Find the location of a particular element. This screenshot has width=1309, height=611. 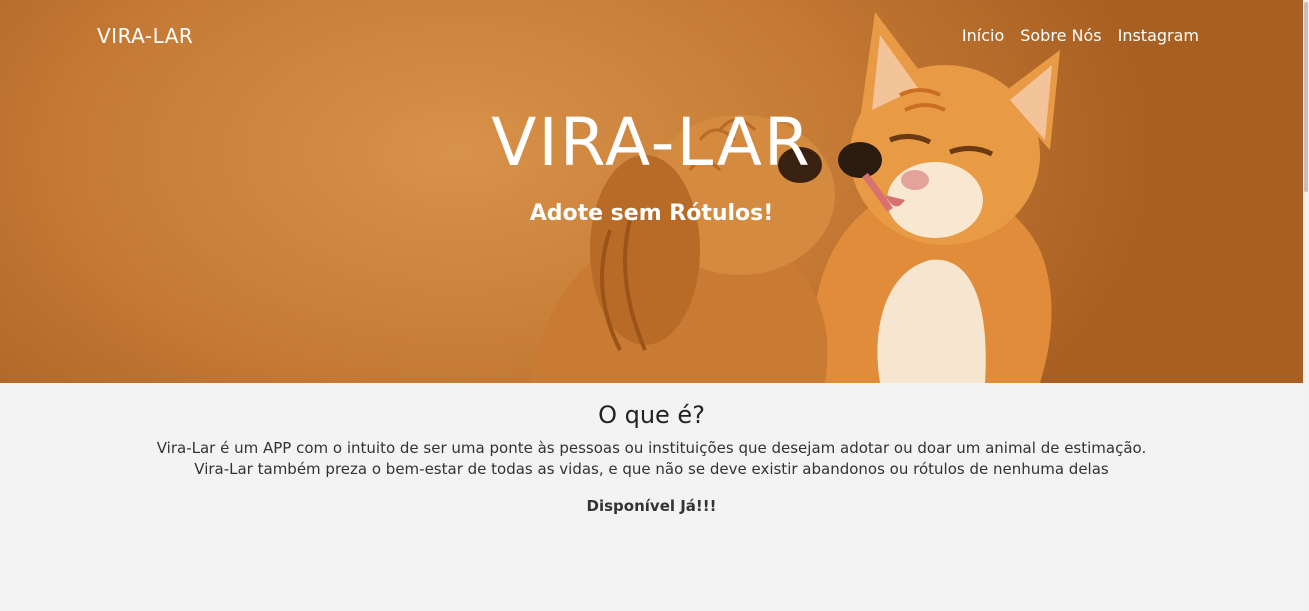

brand-logo-text: VIRA-LAR is located at coordinates (145, 36).